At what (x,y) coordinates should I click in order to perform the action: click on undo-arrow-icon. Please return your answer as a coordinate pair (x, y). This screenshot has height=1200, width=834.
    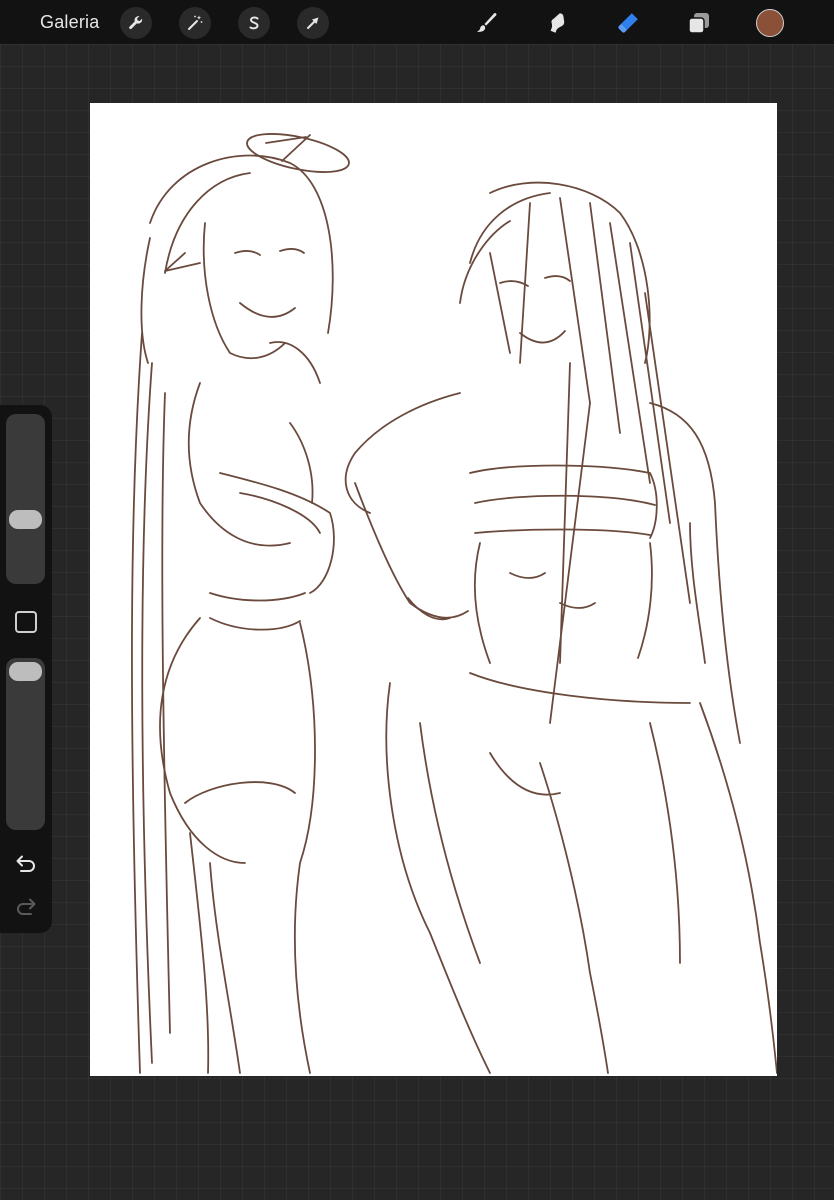
    Looking at the image, I should click on (25, 863).